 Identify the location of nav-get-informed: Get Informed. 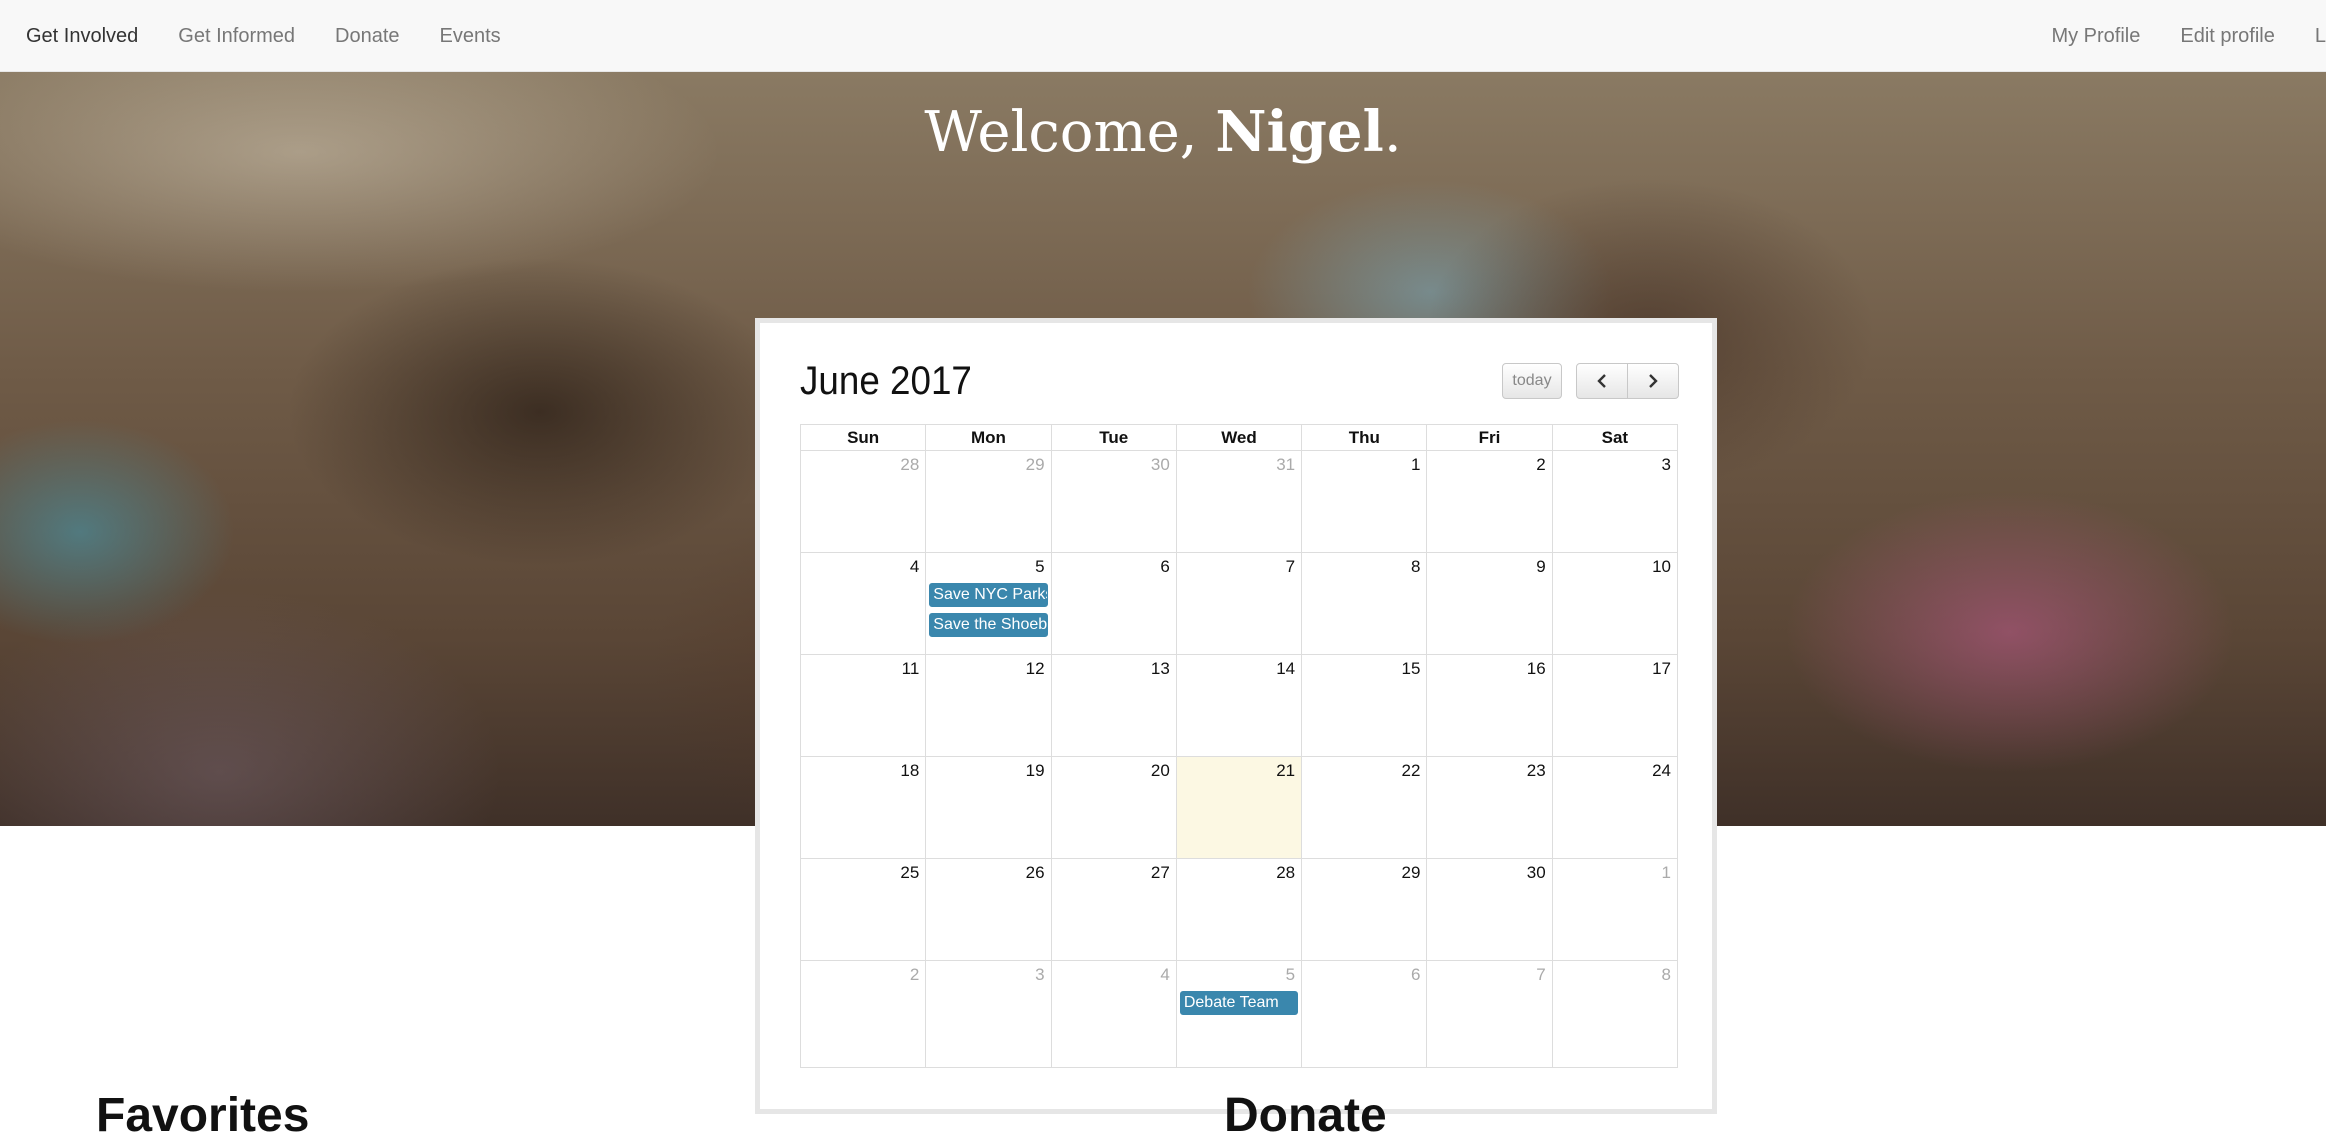
(236, 36).